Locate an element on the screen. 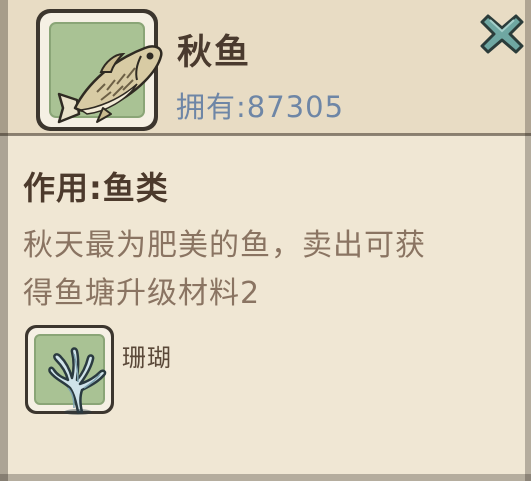  fish-icon is located at coordinates (110, 84).